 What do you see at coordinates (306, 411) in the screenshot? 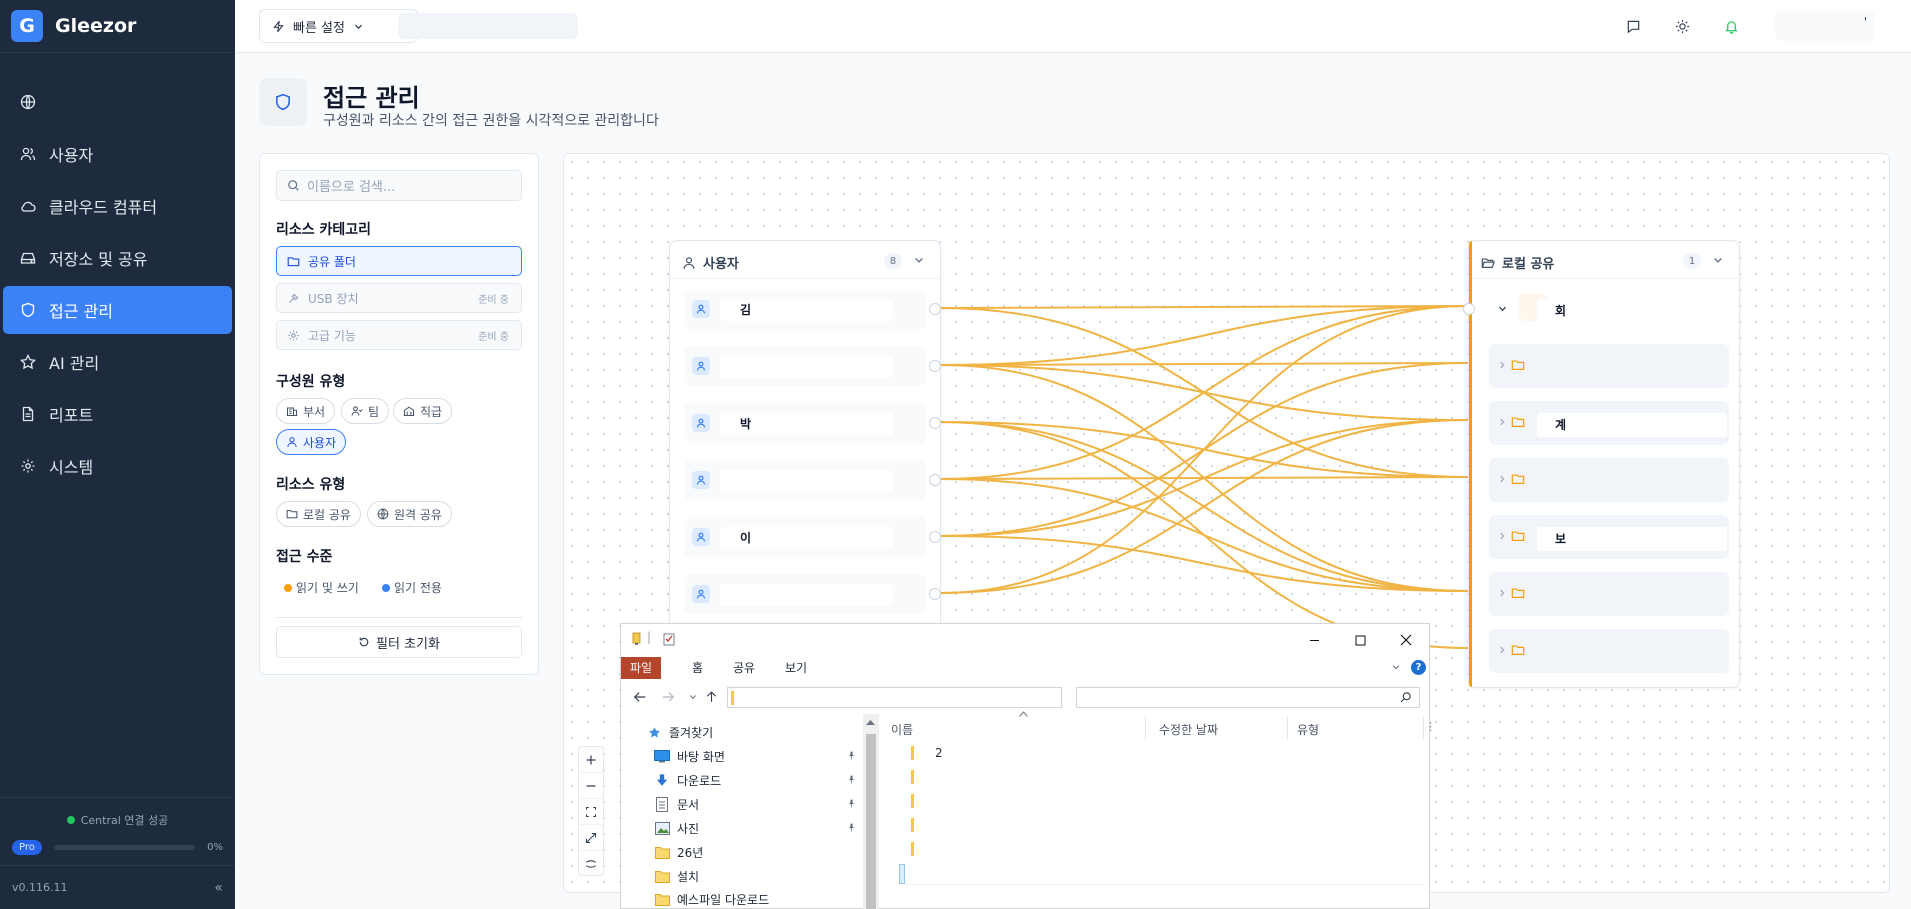
I see `member-type-department: 부서` at bounding box center [306, 411].